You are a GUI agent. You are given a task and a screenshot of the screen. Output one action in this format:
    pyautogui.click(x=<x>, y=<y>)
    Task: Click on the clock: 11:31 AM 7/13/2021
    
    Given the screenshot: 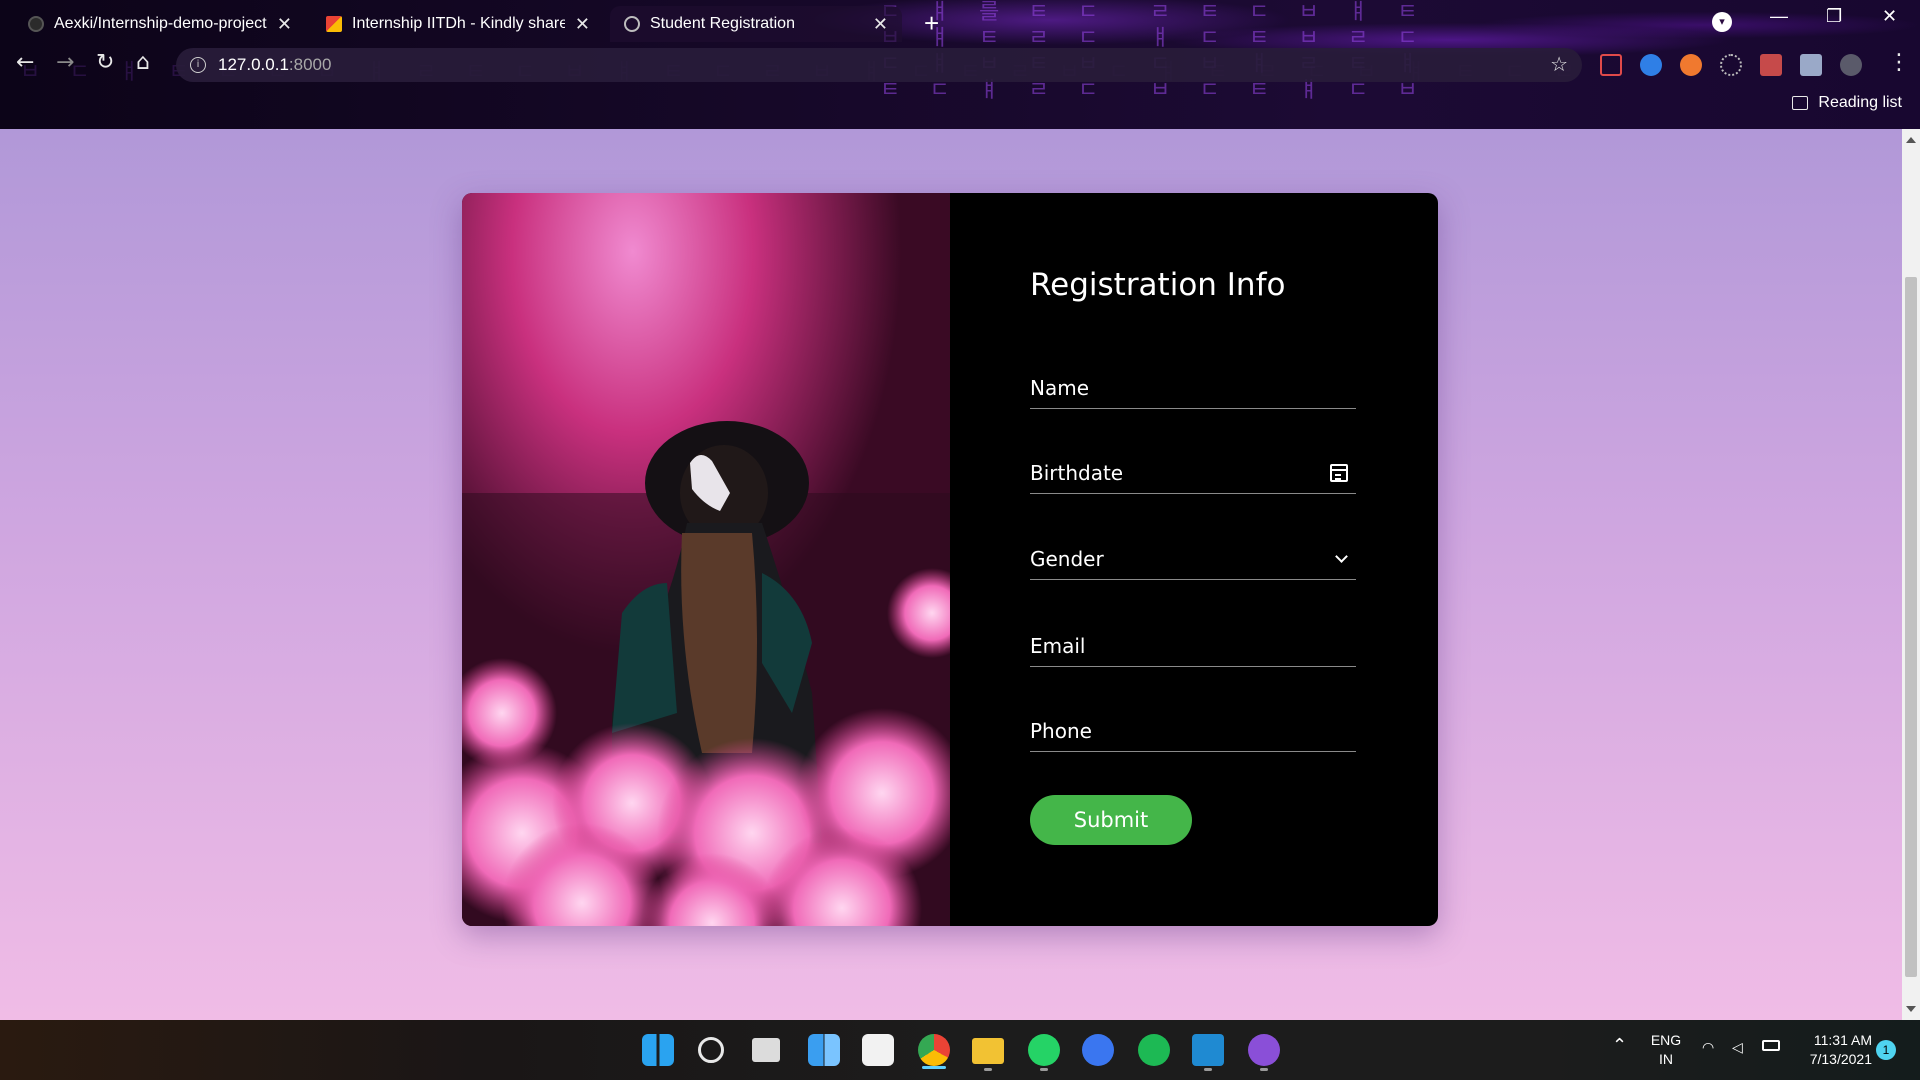 What is the action you would take?
    pyautogui.click(x=1832, y=1050)
    